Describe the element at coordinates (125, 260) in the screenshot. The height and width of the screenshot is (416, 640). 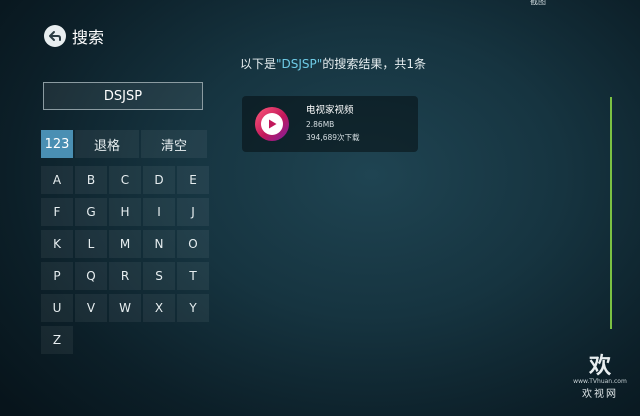
I see `keyboard-letter-grid: ABCDE FGHIJ KLMNO PQRST UVWXY Z` at that location.